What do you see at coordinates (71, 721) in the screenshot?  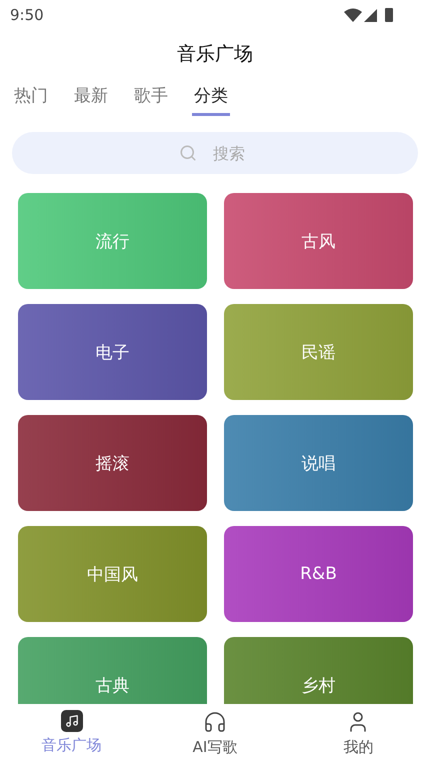 I see `music-note-icon` at bounding box center [71, 721].